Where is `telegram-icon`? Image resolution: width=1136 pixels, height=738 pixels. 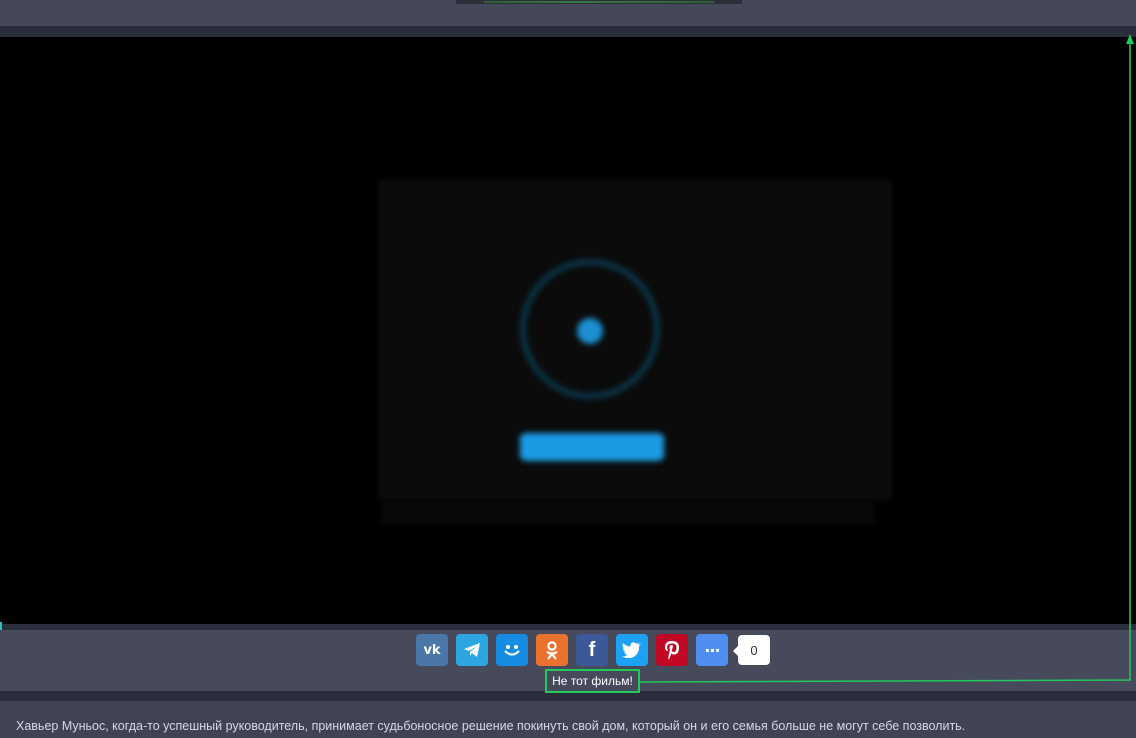
telegram-icon is located at coordinates (472, 650).